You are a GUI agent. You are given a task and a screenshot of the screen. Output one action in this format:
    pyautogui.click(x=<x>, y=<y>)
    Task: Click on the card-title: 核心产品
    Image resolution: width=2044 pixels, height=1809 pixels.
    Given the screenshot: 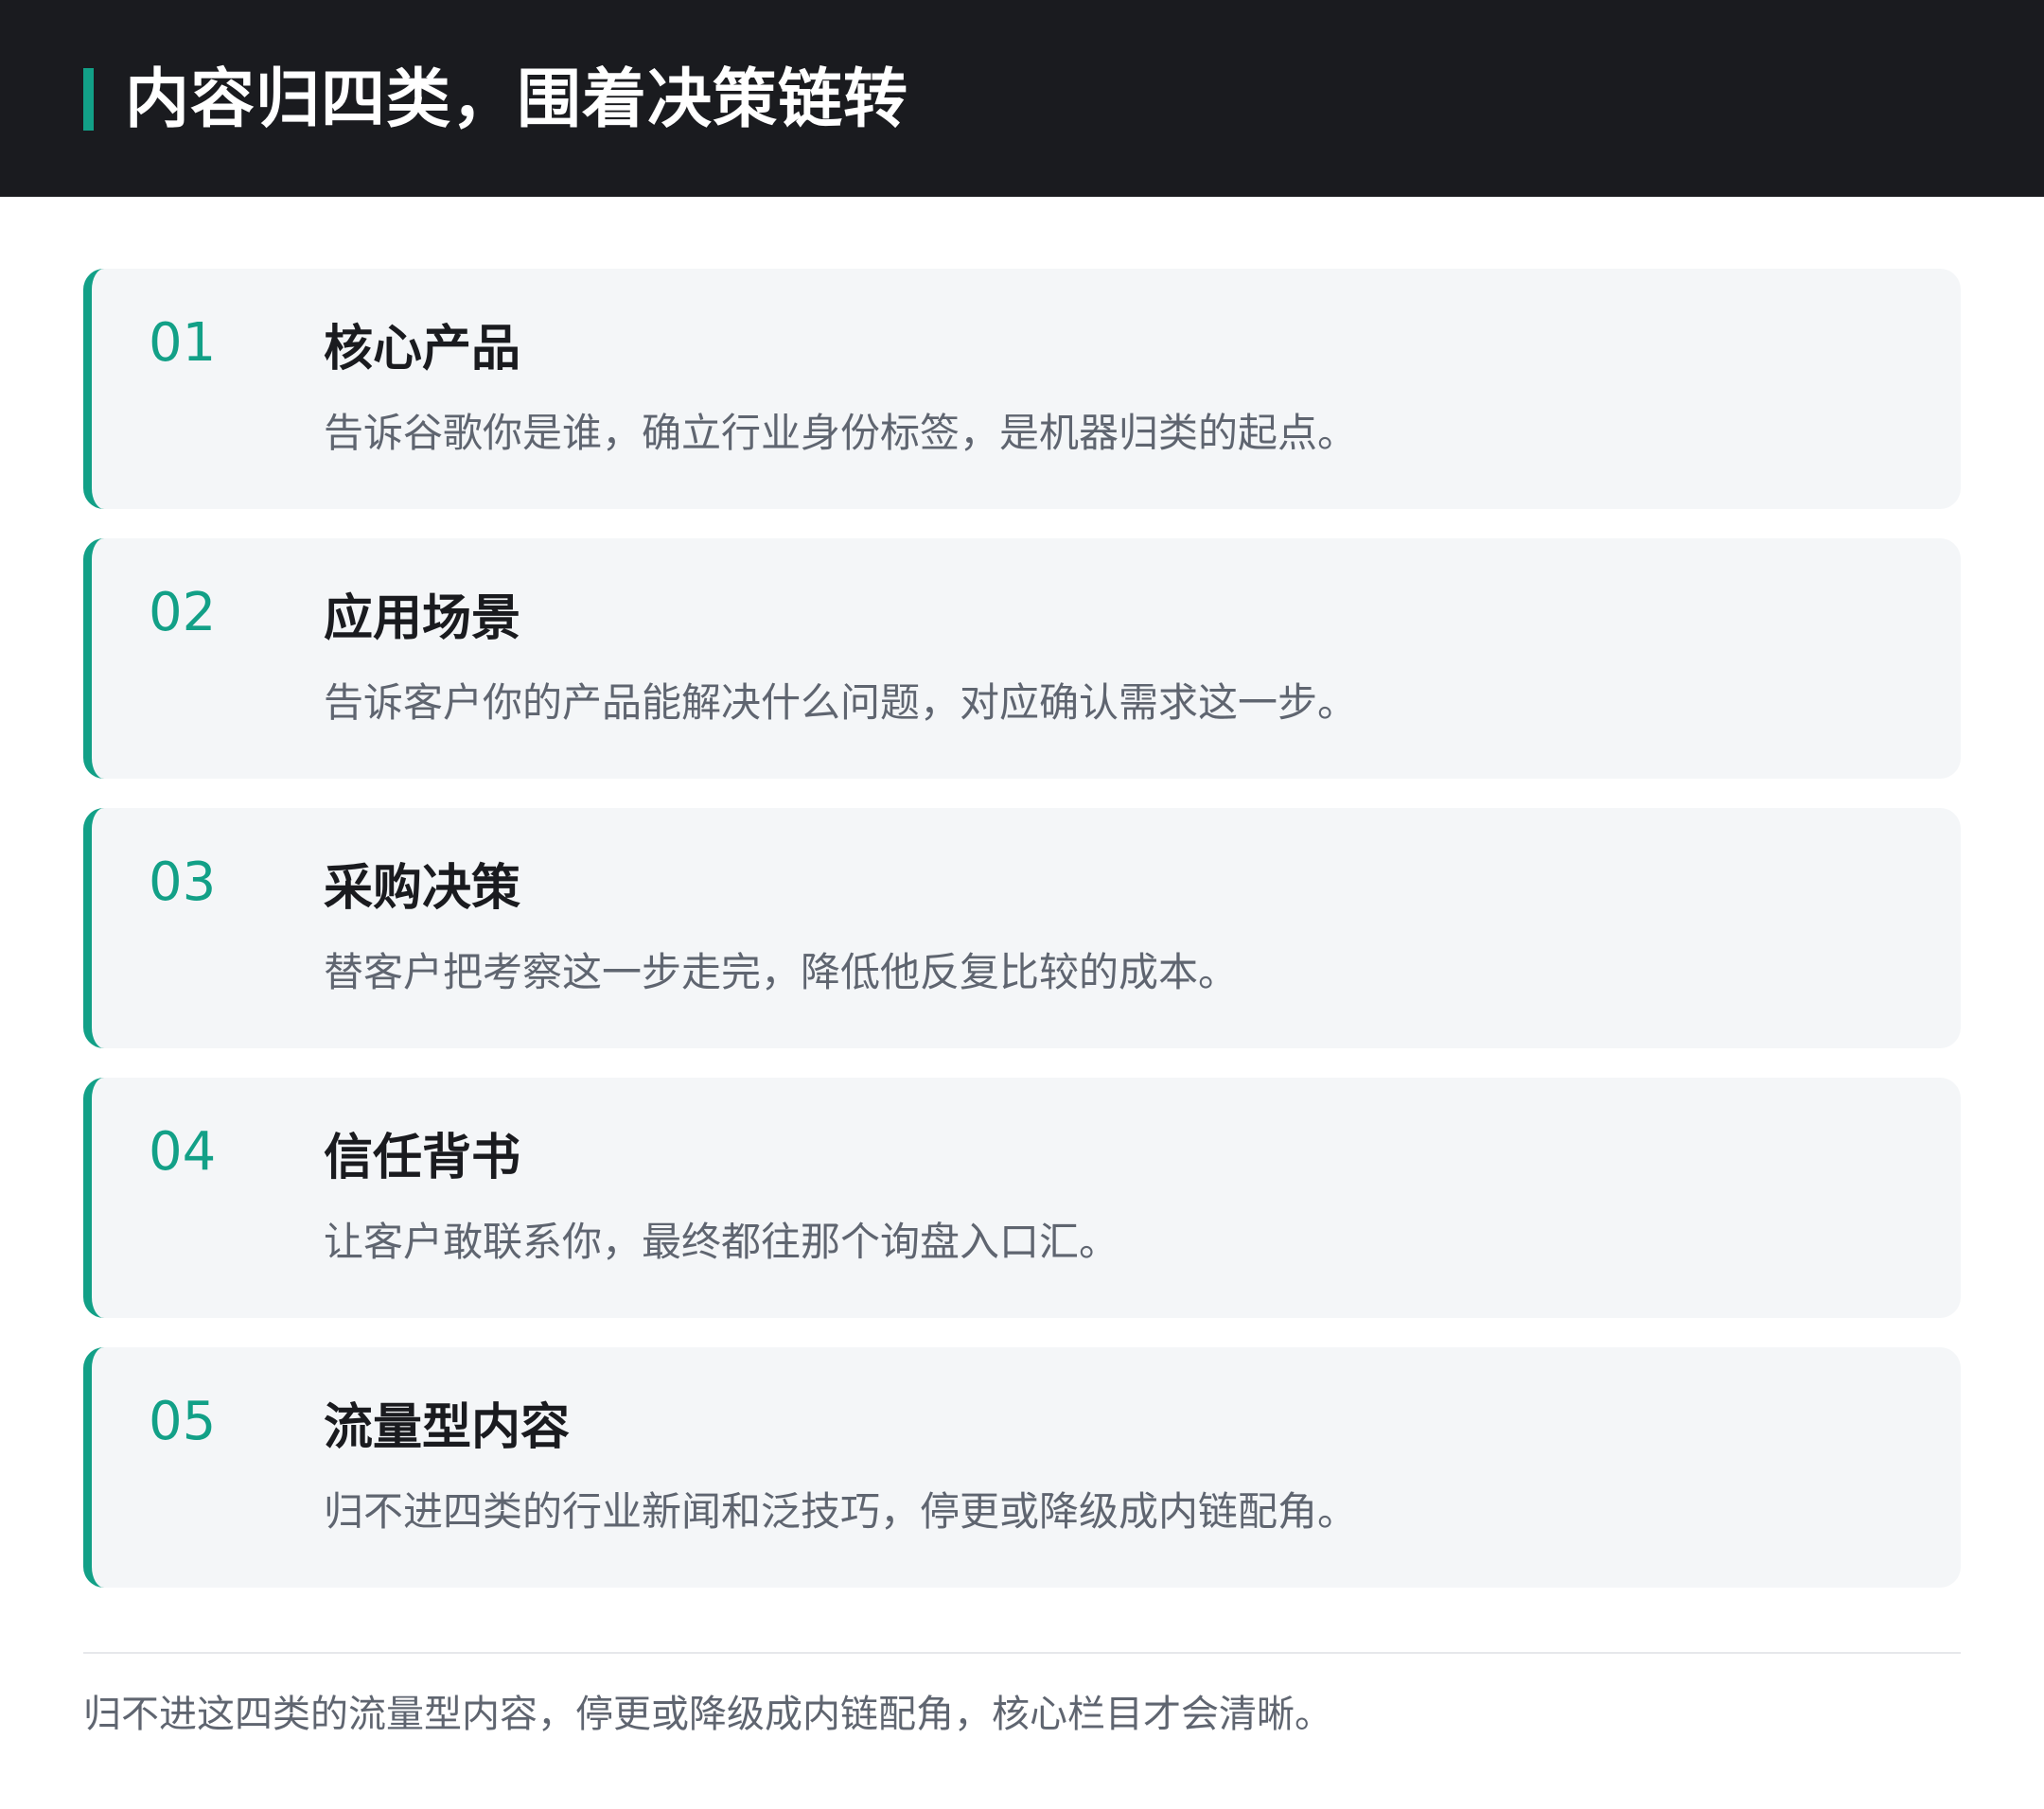 What is the action you would take?
    pyautogui.click(x=422, y=350)
    